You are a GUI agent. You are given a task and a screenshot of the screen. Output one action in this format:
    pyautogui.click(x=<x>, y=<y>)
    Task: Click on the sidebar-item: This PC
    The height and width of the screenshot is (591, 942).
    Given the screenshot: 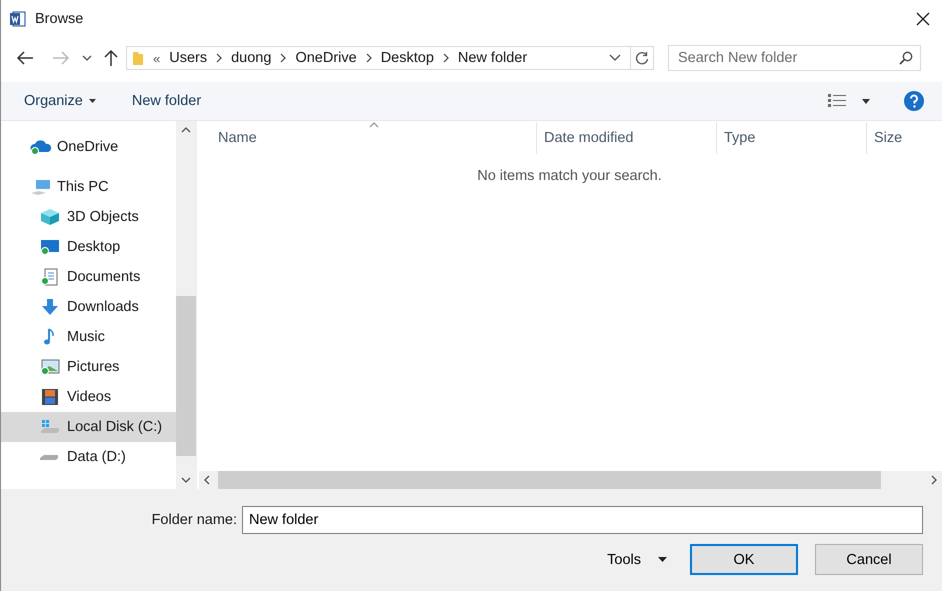 What is the action you would take?
    pyautogui.click(x=88, y=187)
    